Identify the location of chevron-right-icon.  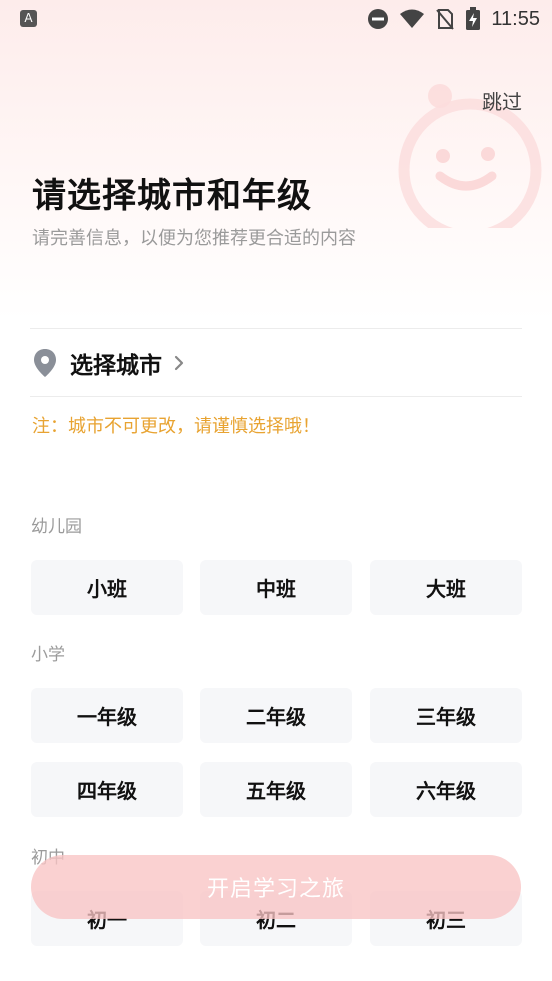
(179, 363).